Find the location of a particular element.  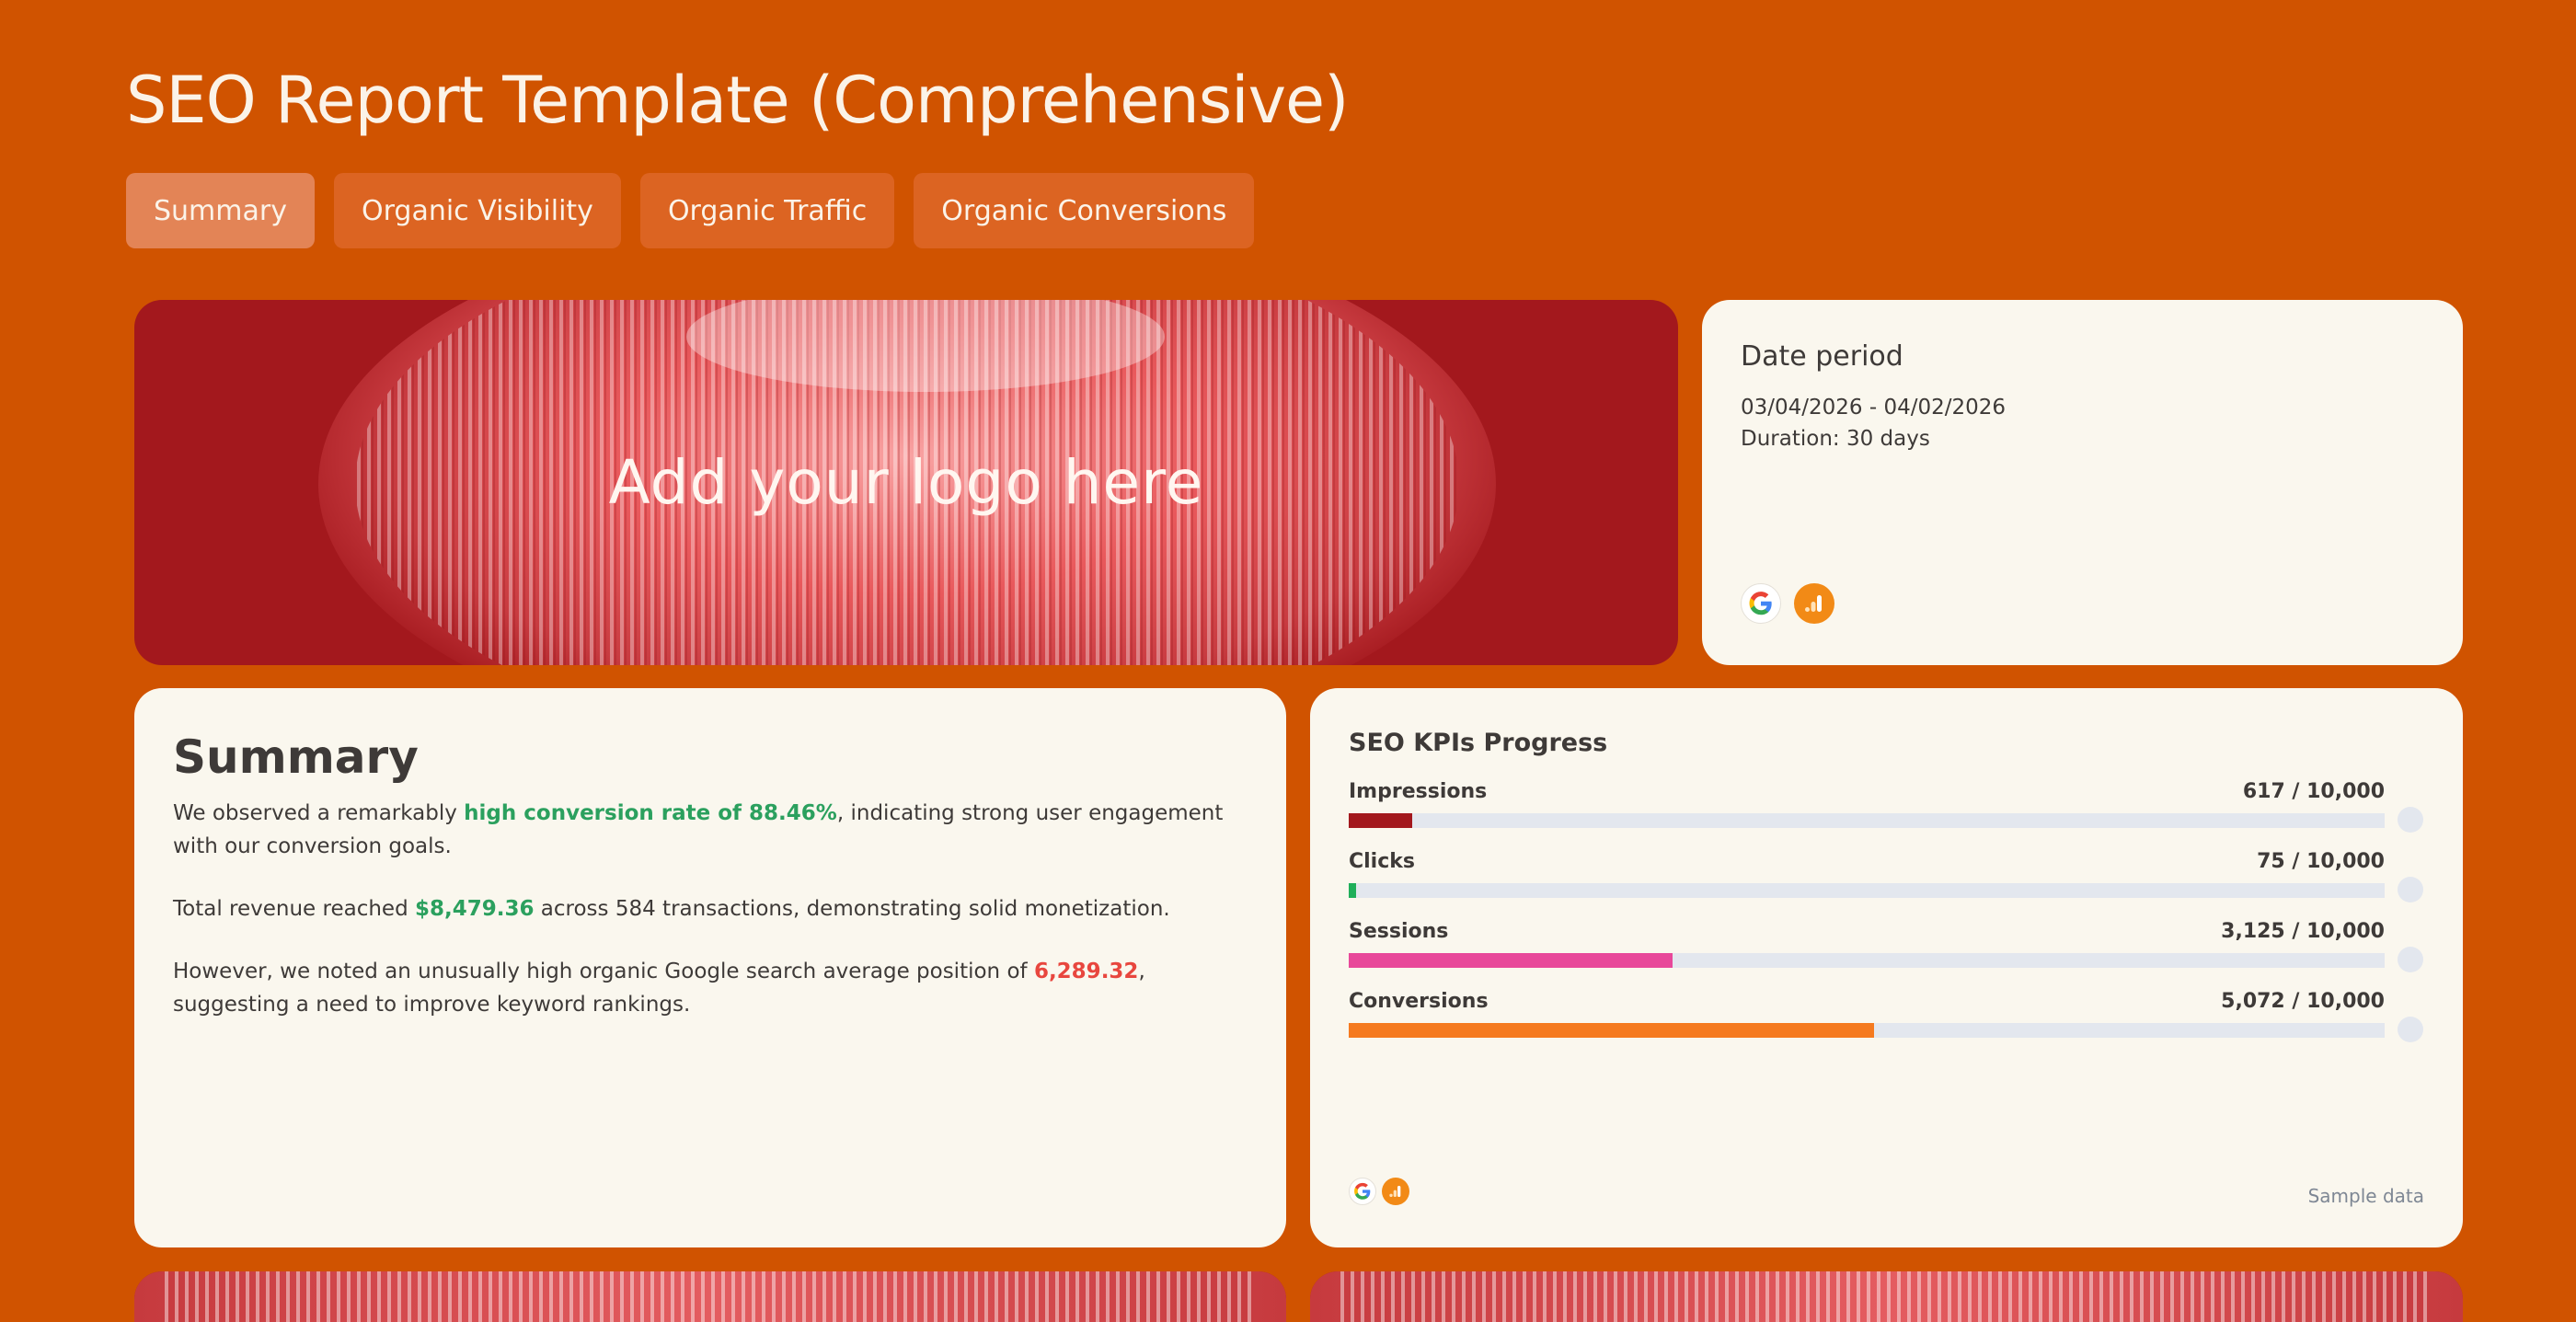

logo-placeholder-text: Add your logo here is located at coordinates (906, 482).